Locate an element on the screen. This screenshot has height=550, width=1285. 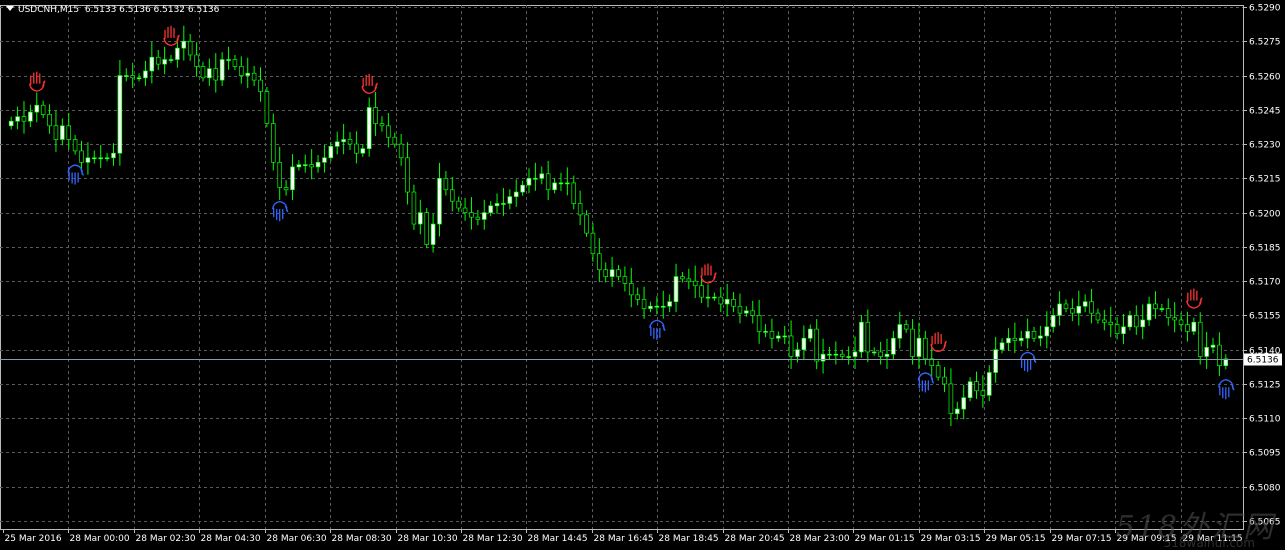
x-tick-label: 29 Mar 07:15 is located at coordinates (1082, 539).